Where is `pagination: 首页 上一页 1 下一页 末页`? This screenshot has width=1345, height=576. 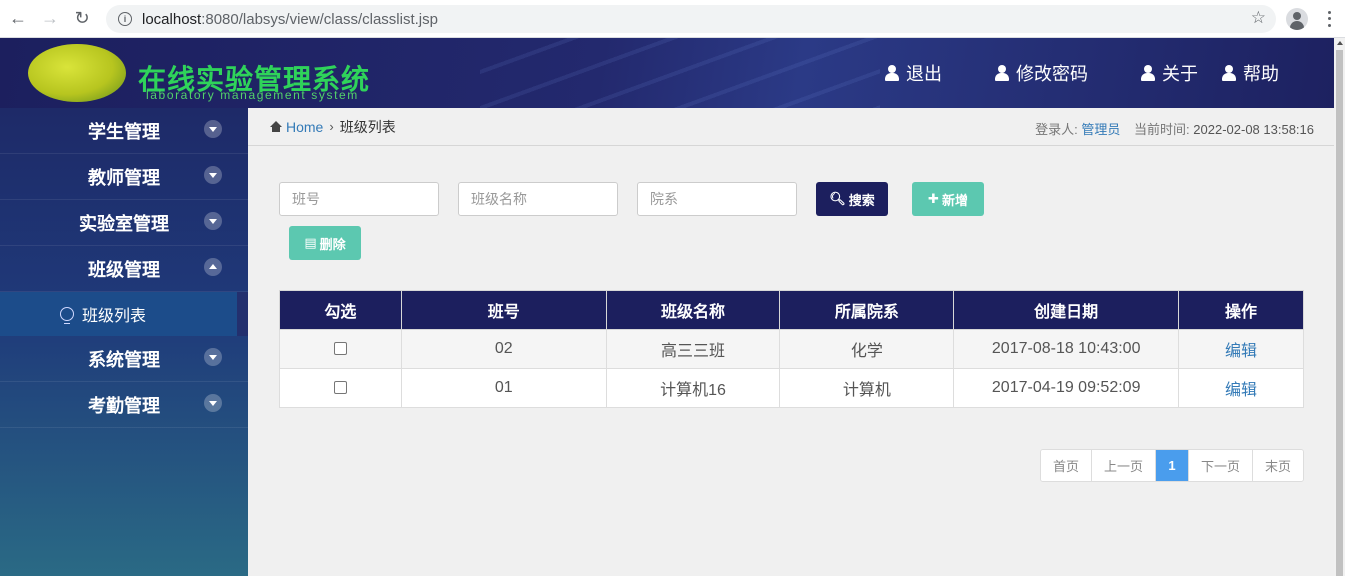
pagination: 首页 上一页 1 下一页 末页 is located at coordinates (1171, 465).